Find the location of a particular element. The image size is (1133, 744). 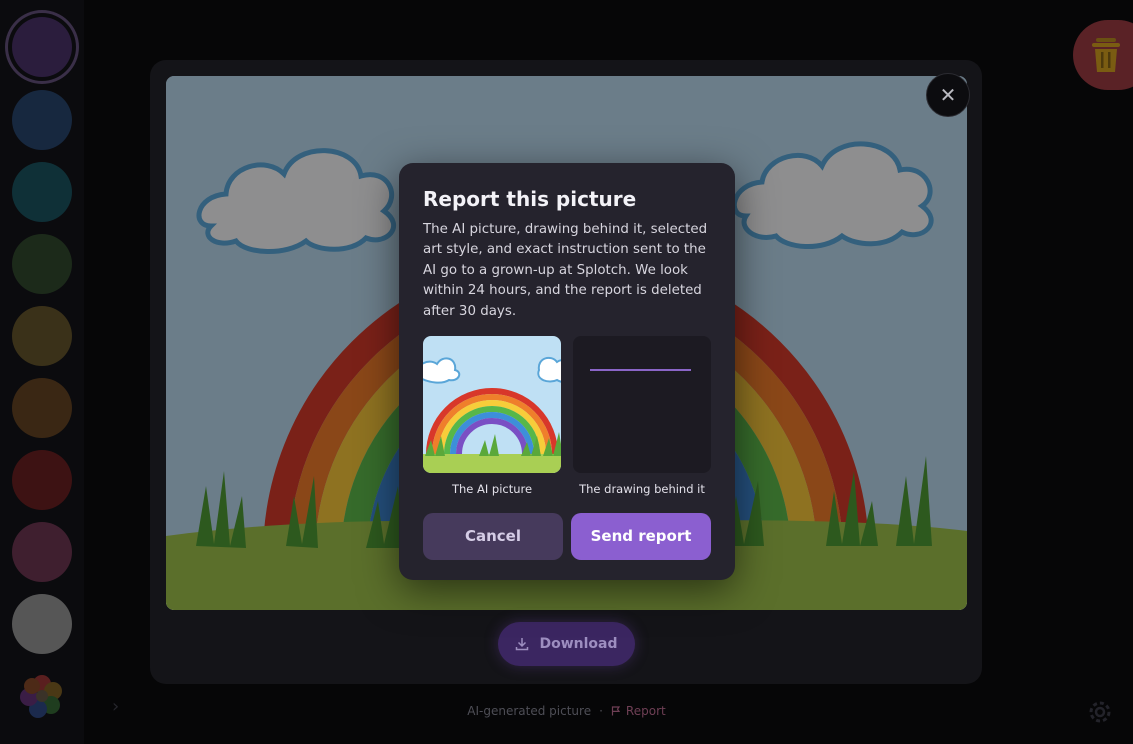

close-icon: ✕ is located at coordinates (948, 95).